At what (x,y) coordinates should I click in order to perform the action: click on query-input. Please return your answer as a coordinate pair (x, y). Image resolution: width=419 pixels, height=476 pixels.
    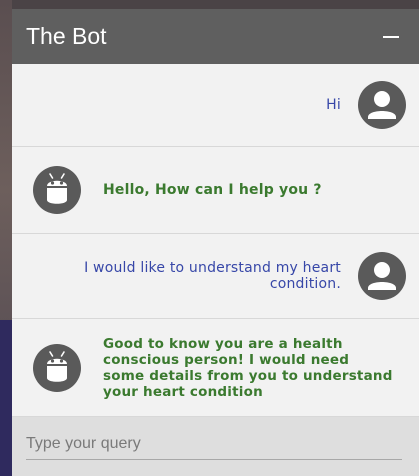
    Looking at the image, I should click on (214, 444).